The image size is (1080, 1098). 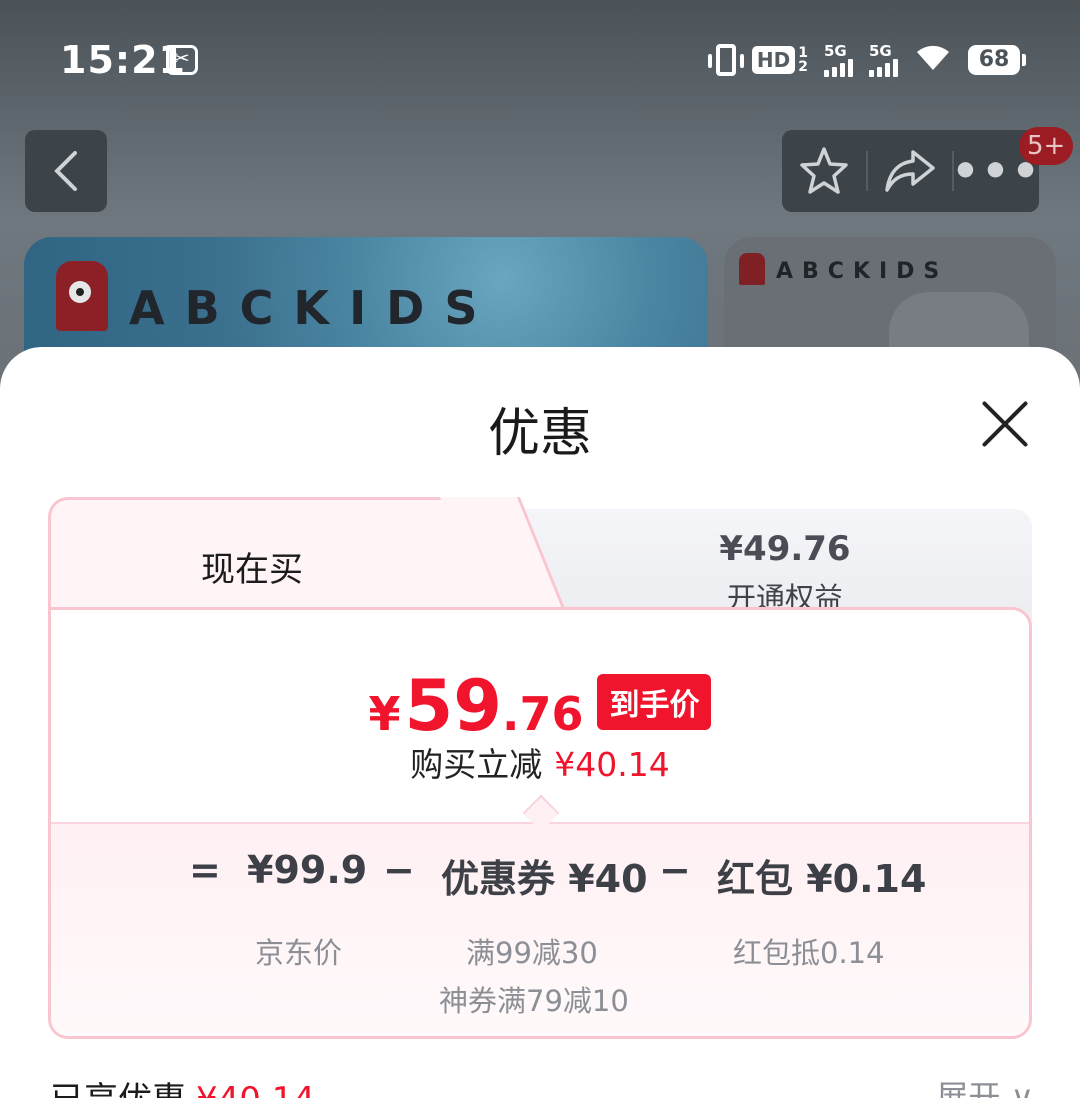 I want to click on wifi-icon, so click(x=933, y=60).